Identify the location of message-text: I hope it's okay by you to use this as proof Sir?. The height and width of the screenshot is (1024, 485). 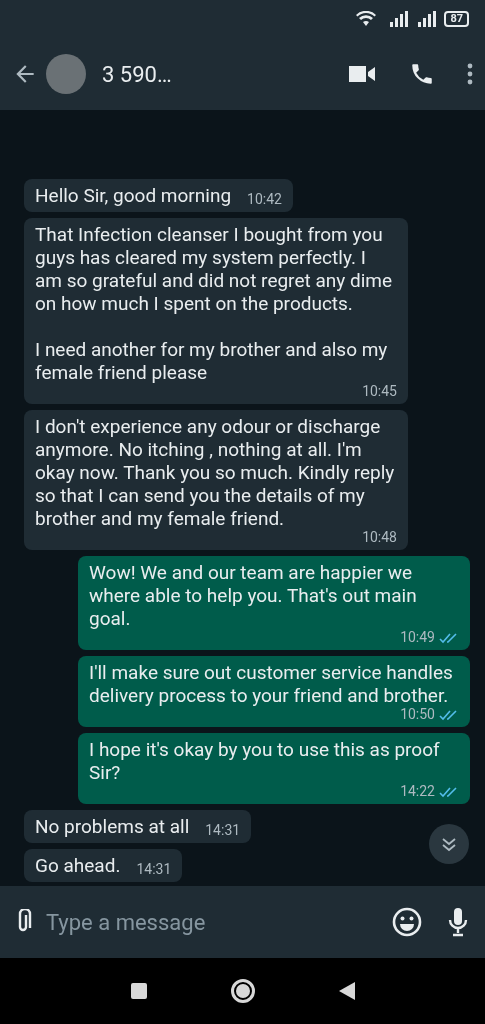
(265, 761).